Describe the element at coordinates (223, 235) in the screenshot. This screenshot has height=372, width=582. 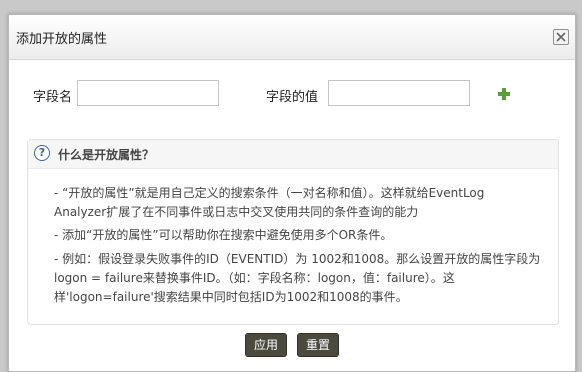
I see `info-bullet-2: - 添加“开放的属性”可以帮助你在搜索中避免使用多个OR条件。` at that location.